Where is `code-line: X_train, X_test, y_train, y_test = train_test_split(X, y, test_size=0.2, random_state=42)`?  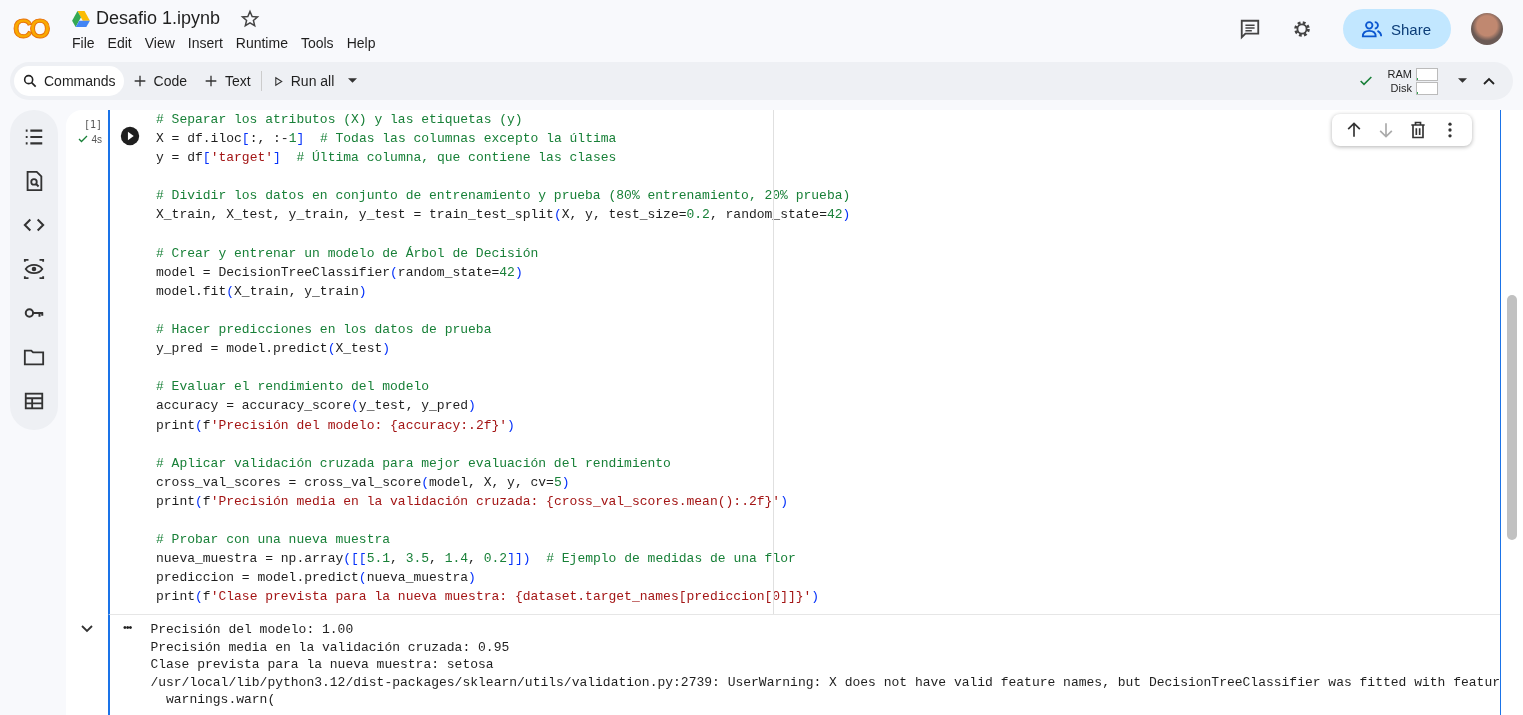 code-line: X_train, X_test, y_train, y_test = train_test_split(X, y, test_size=0.2, random_state=42) is located at coordinates (503, 215).